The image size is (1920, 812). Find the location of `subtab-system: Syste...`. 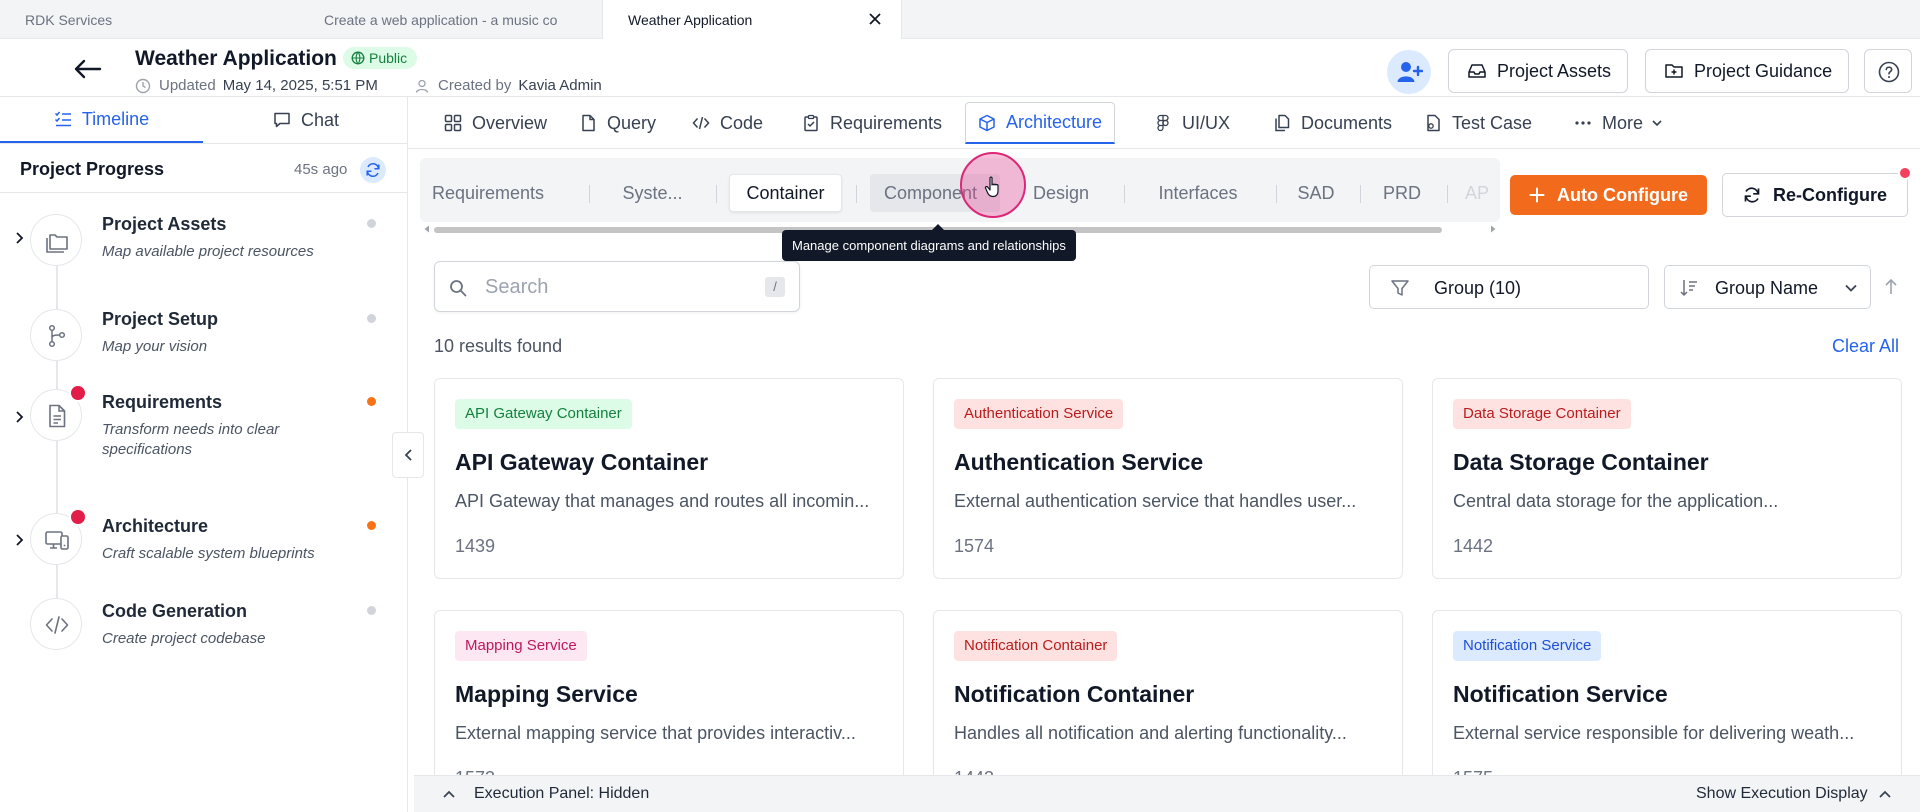

subtab-system: Syste... is located at coordinates (652, 193).